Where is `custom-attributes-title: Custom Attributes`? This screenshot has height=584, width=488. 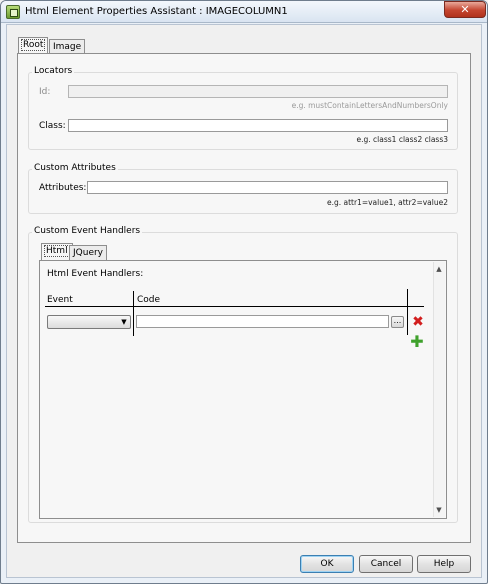
custom-attributes-title: Custom Attributes is located at coordinates (75, 168).